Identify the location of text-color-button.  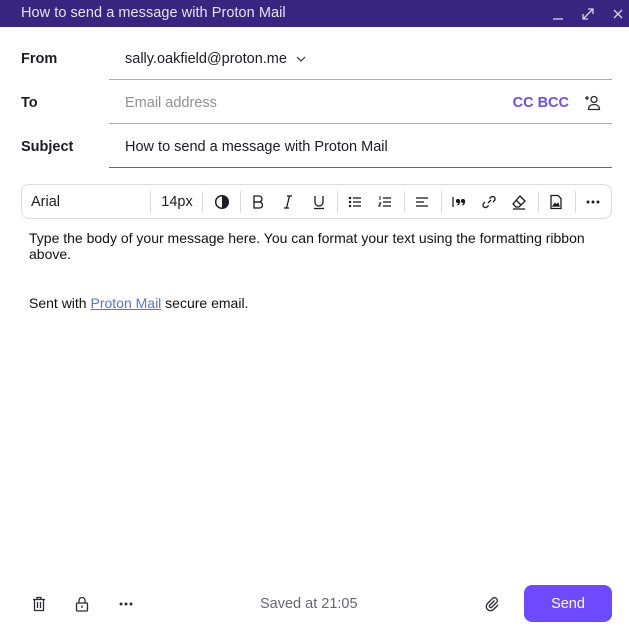
(222, 201).